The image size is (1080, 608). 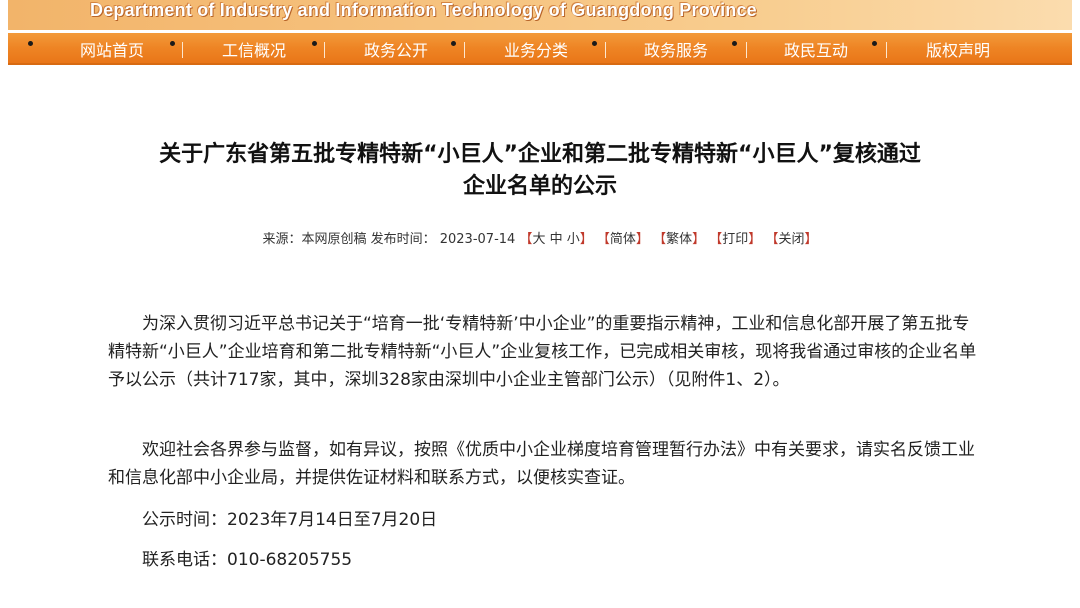 I want to click on nav-item-government-affairs: 政务公开, so click(x=396, y=49).